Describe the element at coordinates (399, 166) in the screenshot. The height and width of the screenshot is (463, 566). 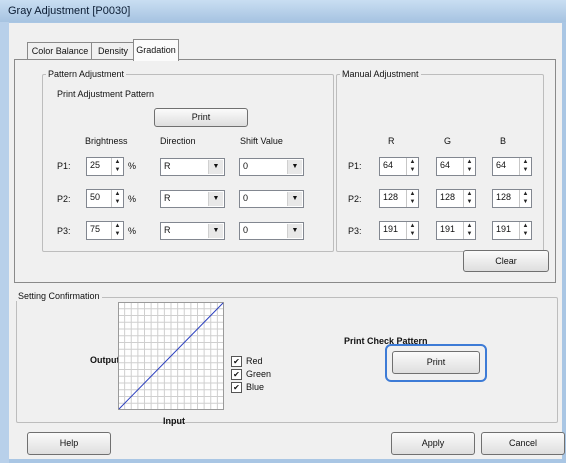
I see `r-spinner-p1: 64 ▲ ▼` at that location.